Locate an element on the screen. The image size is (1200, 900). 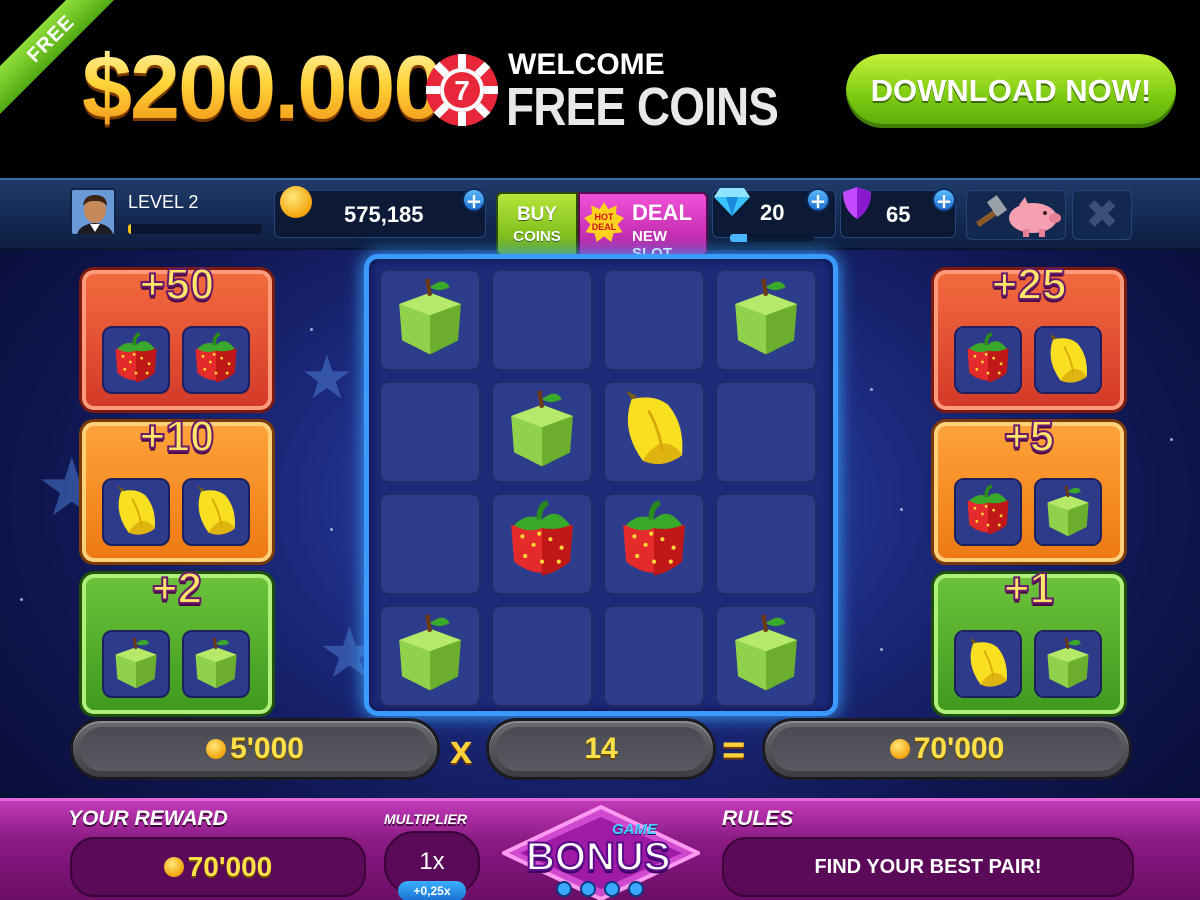
pay-panel-right-1: +25 is located at coordinates (1029, 334).